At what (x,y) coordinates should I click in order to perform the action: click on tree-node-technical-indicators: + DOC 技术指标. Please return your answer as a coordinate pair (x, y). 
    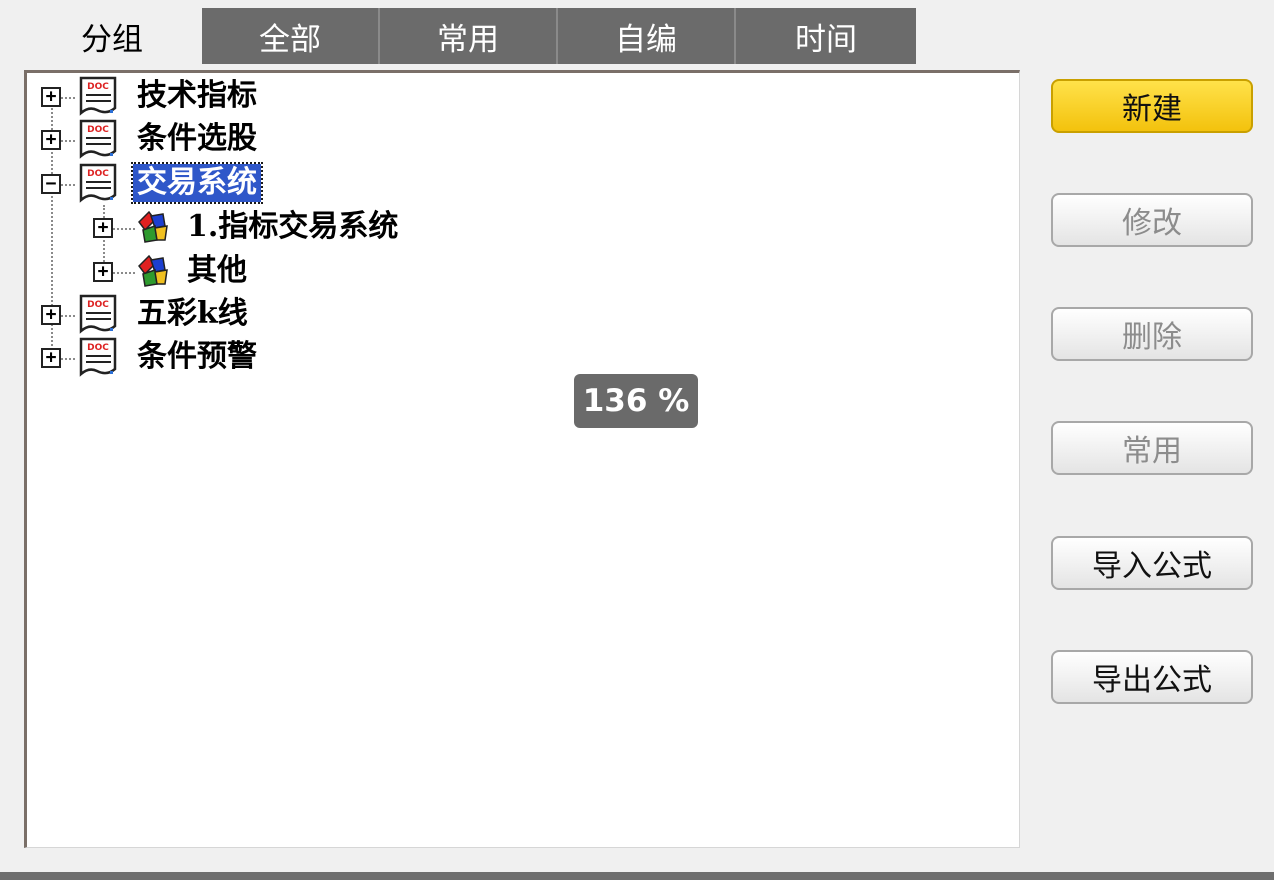
    Looking at the image, I should click on (227, 96).